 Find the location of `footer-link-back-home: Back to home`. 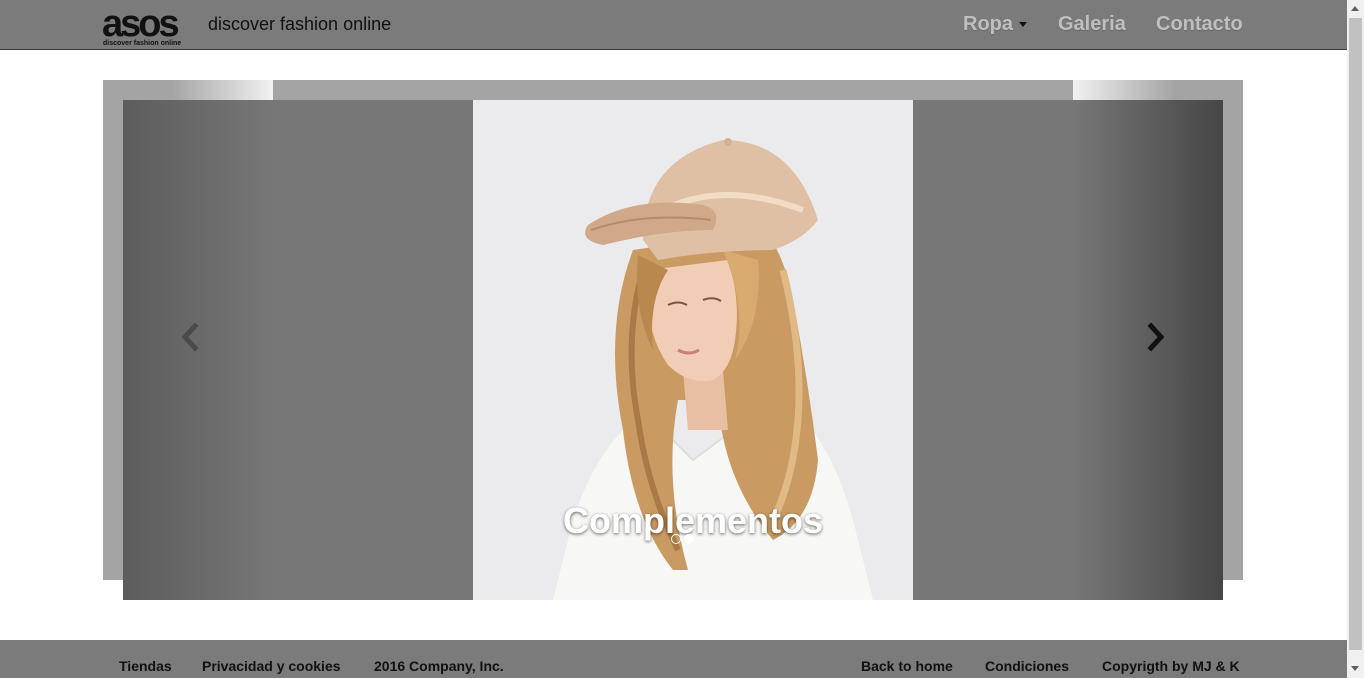

footer-link-back-home: Back to home is located at coordinates (907, 666).